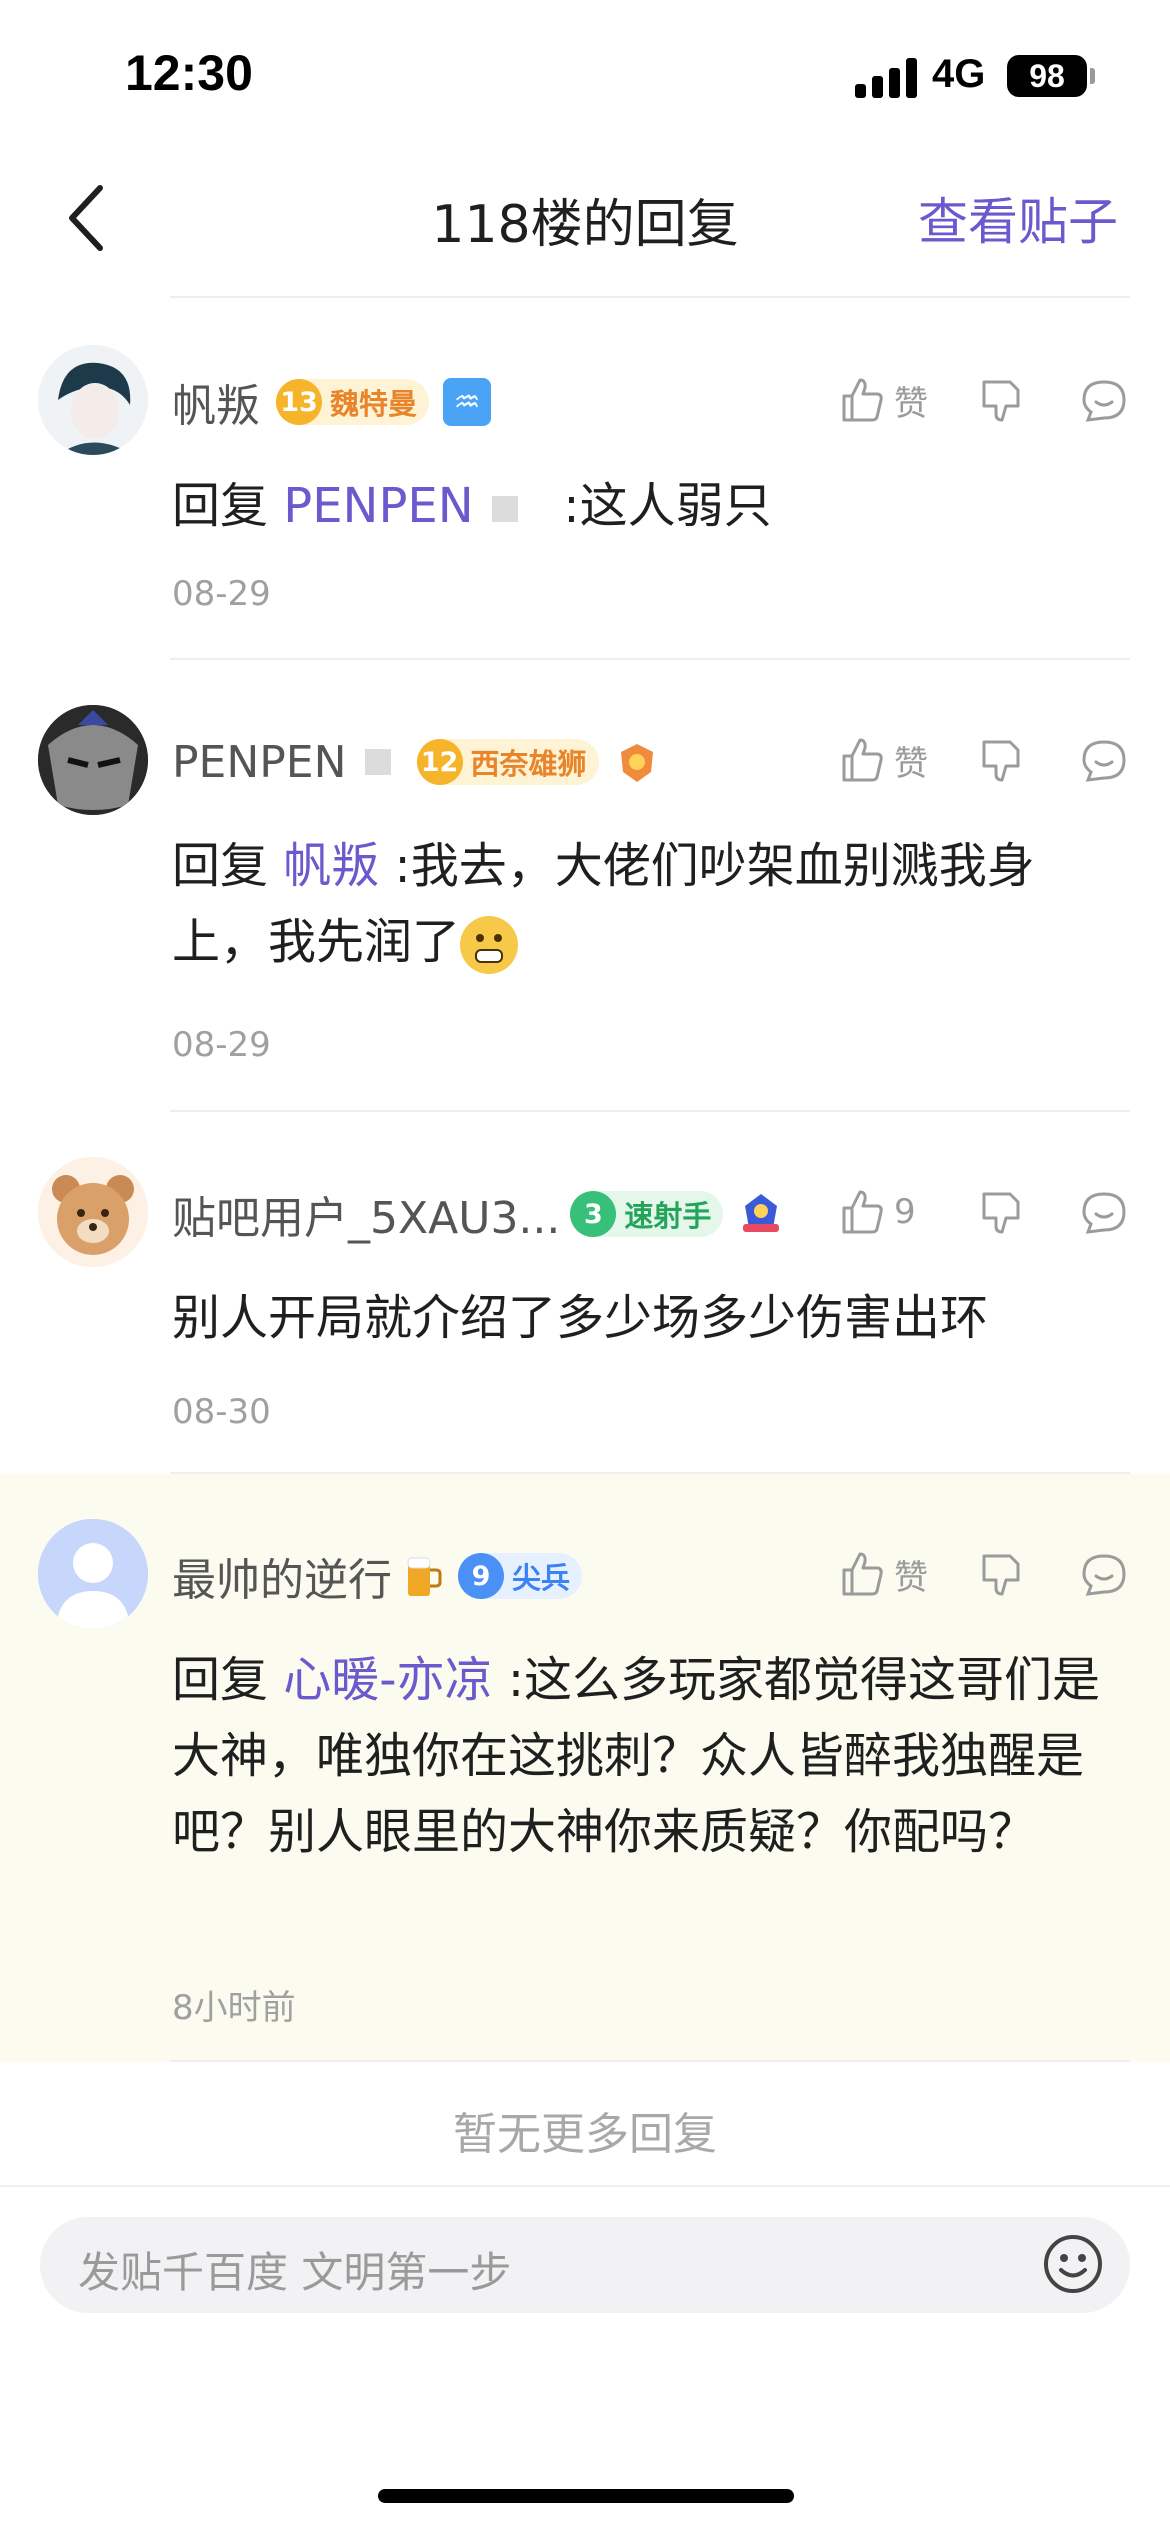 This screenshot has width=1170, height=2534. I want to click on reply-actions: 9, so click(983, 1212).